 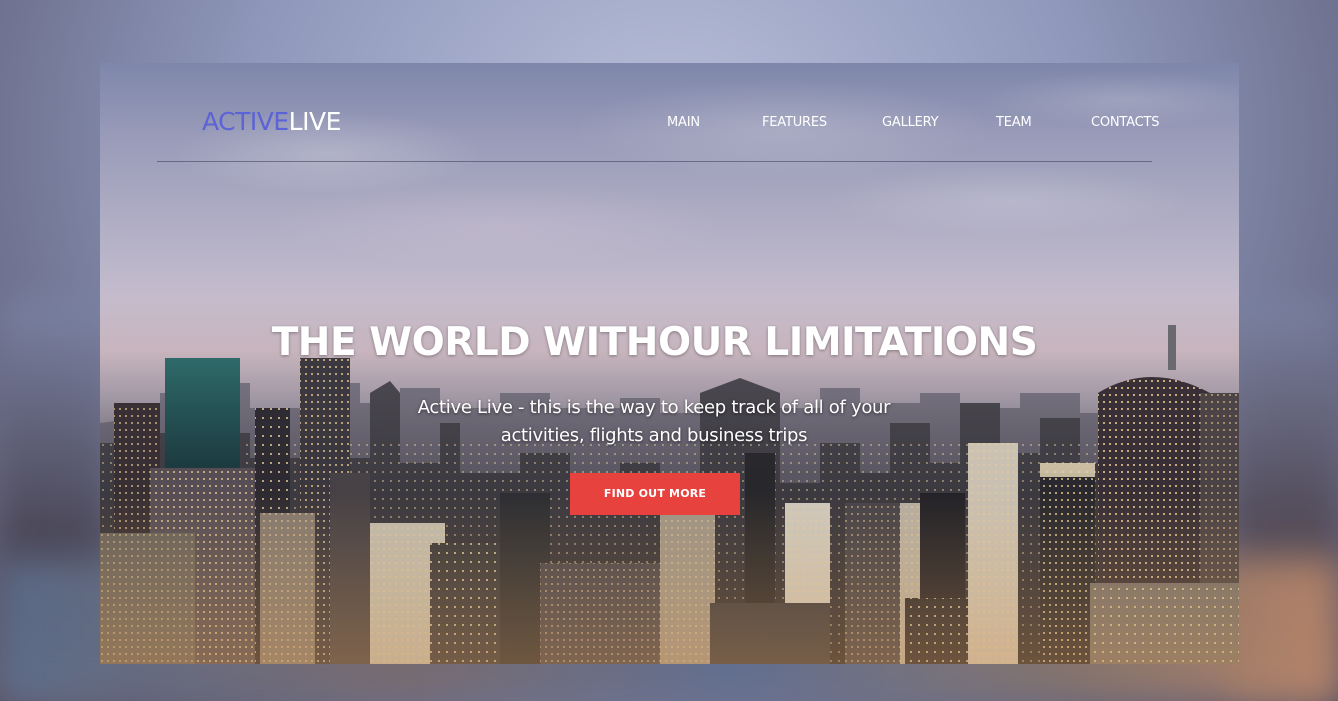 I want to click on find-out-more-button: FIND OUT MORE, so click(x=655, y=494).